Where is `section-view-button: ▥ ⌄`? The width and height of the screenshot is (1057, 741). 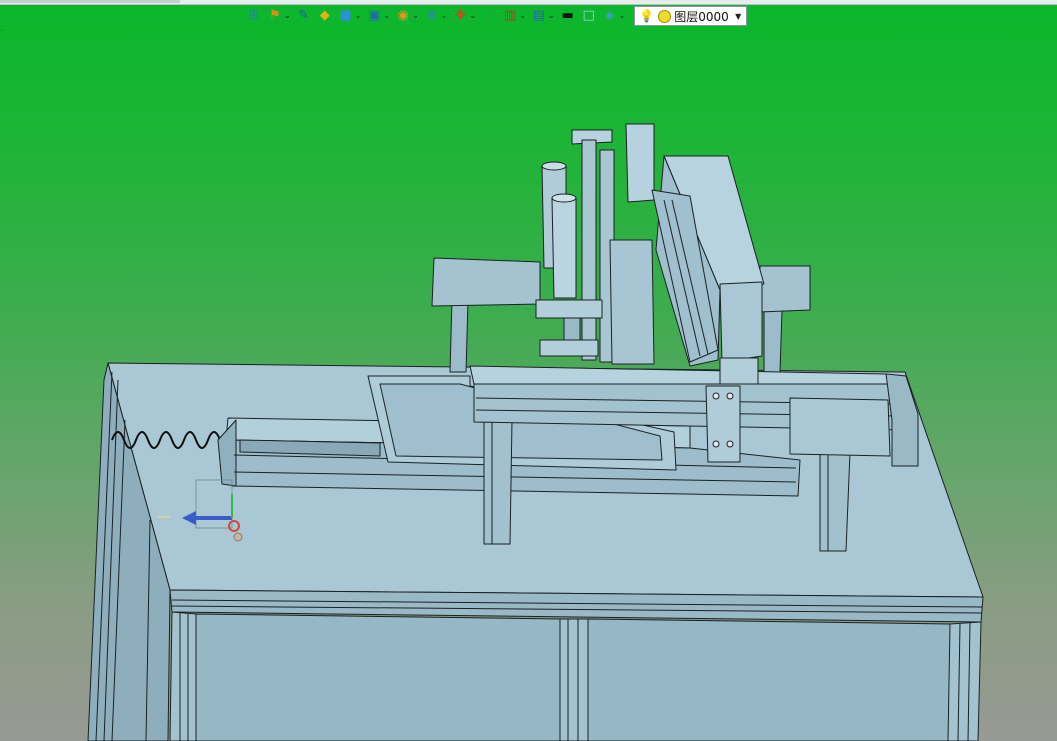 section-view-button: ▥ ⌄ is located at coordinates (514, 16).